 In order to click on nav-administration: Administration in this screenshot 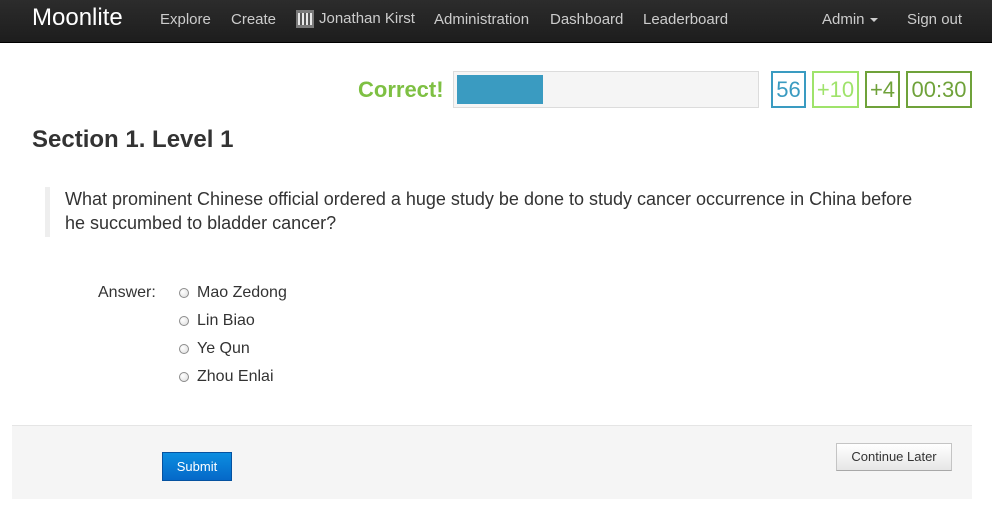, I will do `click(481, 20)`.